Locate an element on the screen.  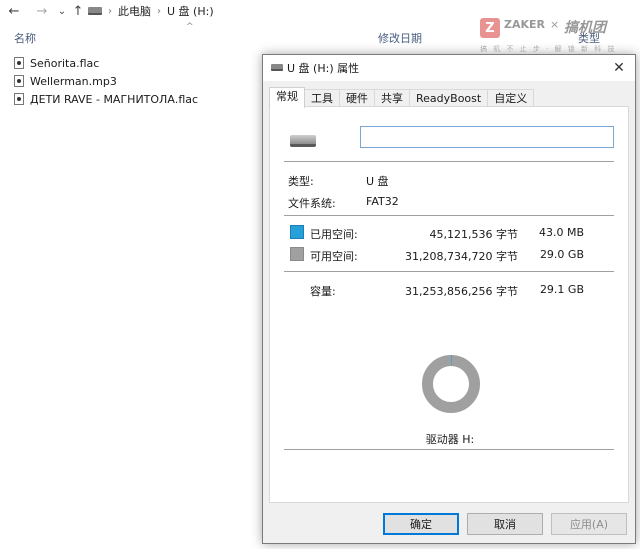
used-space-bytes: 45,121,536 字节 is located at coordinates (473, 234).